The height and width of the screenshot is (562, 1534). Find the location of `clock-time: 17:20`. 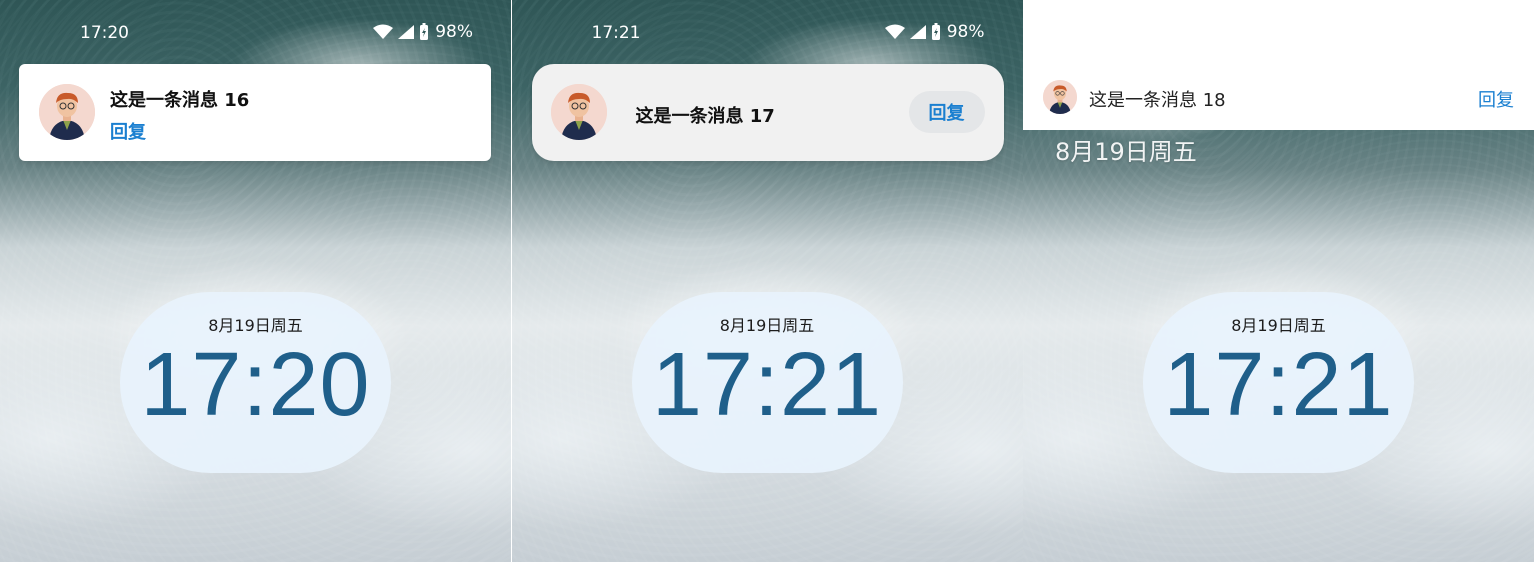

clock-time: 17:20 is located at coordinates (255, 385).